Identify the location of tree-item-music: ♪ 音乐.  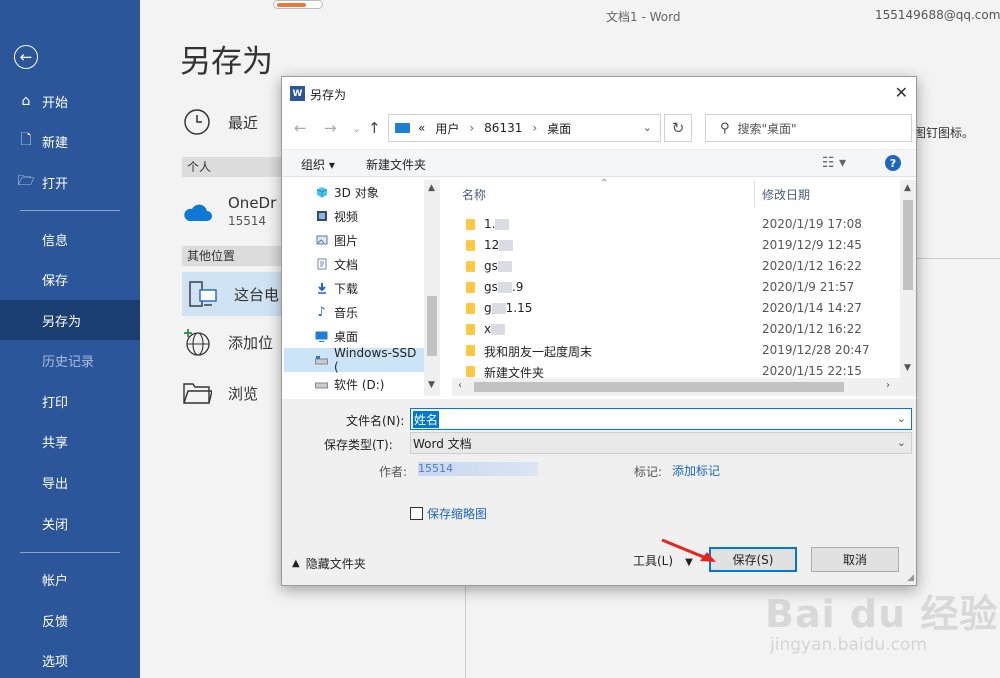
(354, 312).